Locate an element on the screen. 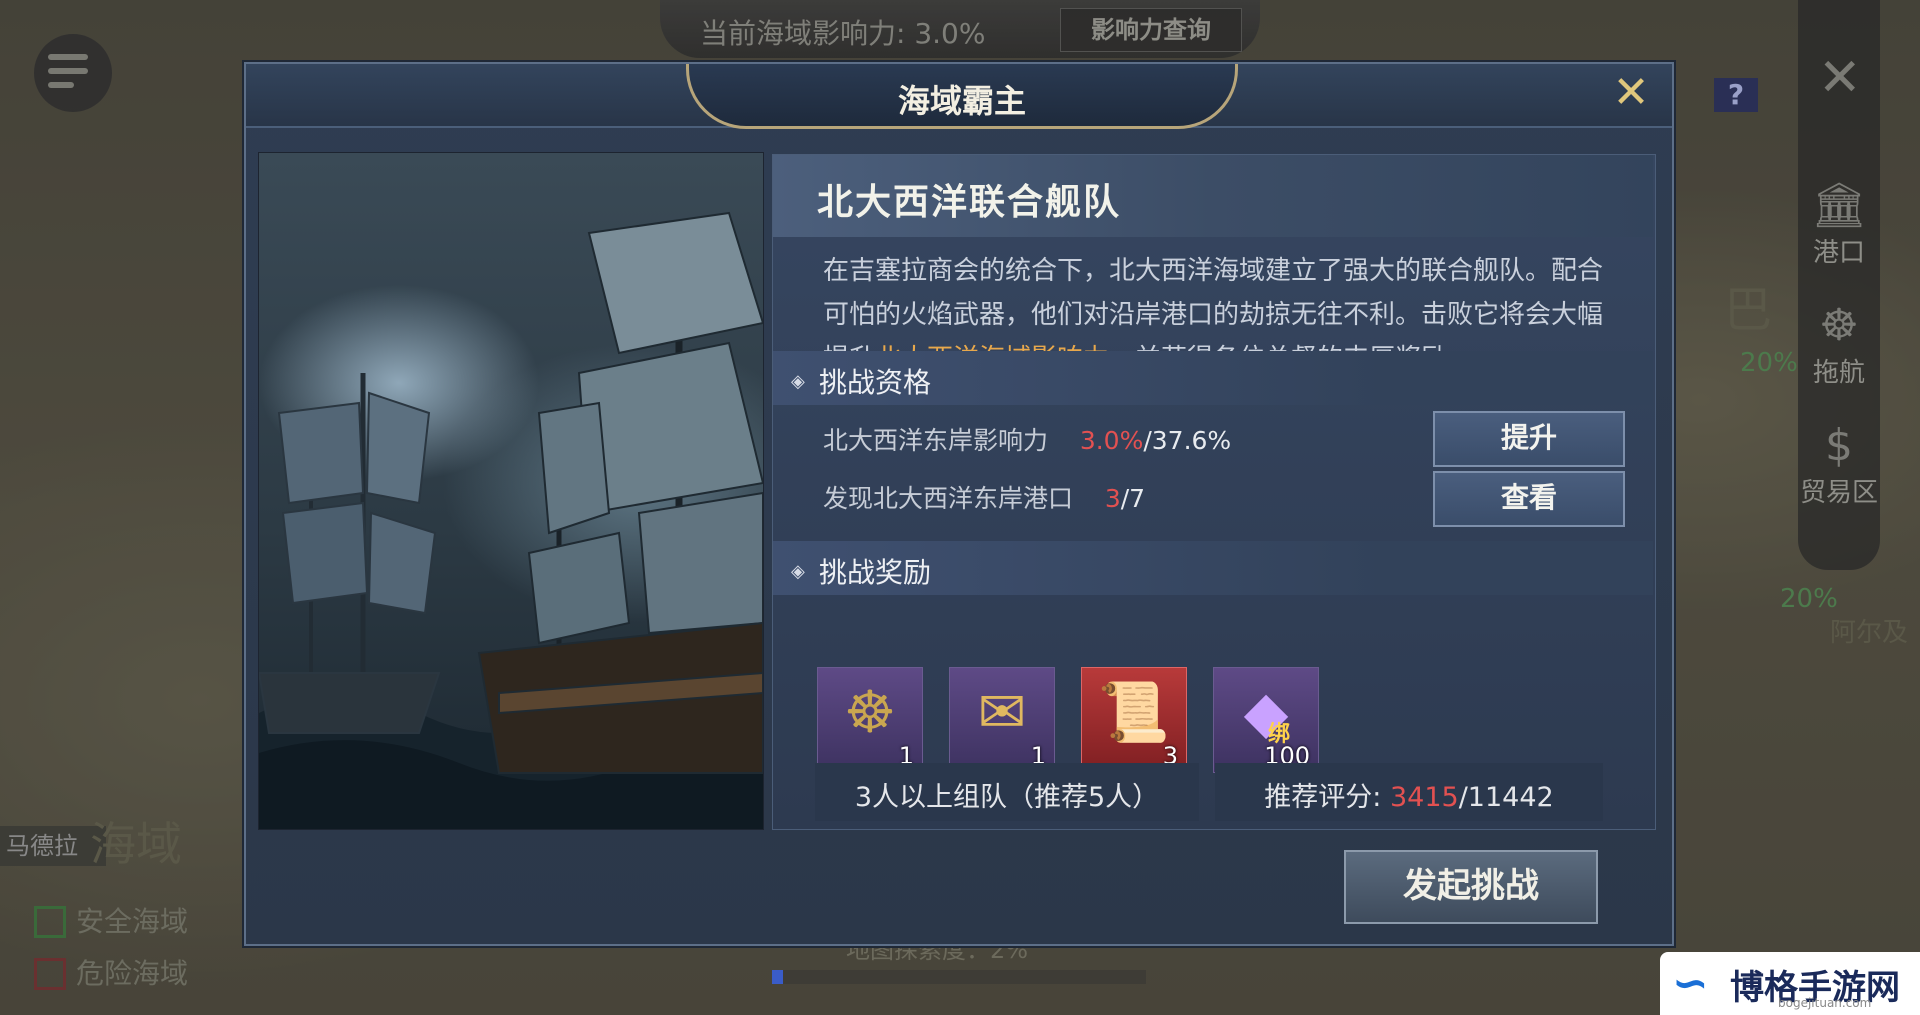  dialog-close-icon: ✕ is located at coordinates (1631, 93).